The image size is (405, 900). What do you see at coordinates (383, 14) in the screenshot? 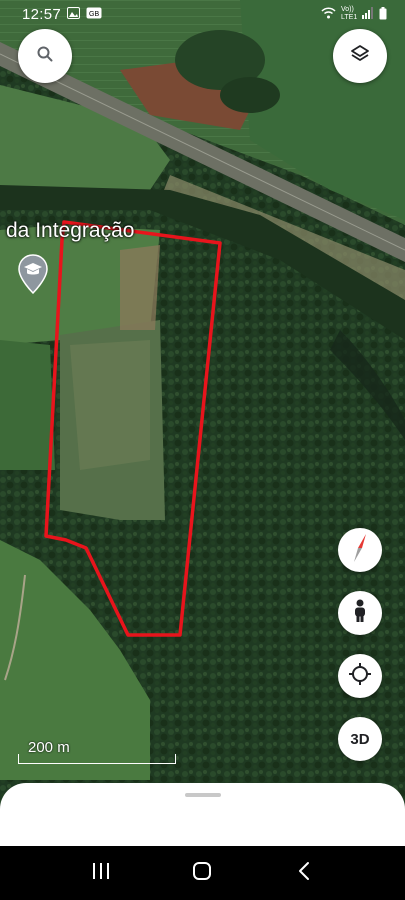
I see `battery-icon` at bounding box center [383, 14].